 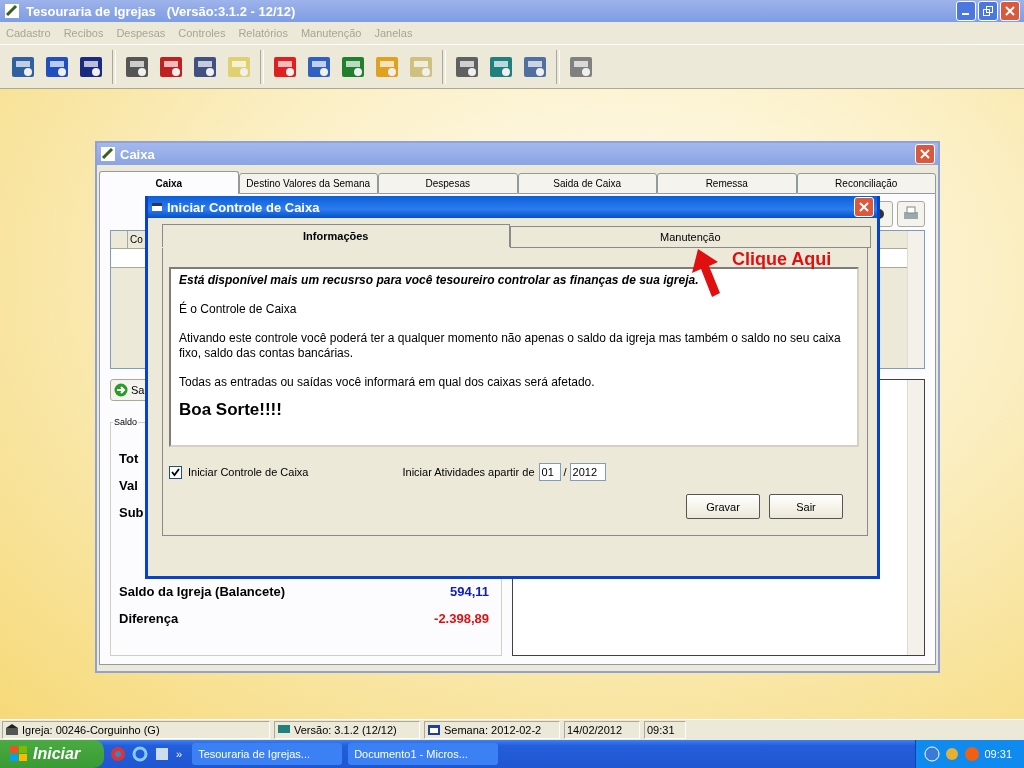 What do you see at coordinates (723, 506) in the screenshot?
I see `dialog-button: Gravar` at bounding box center [723, 506].